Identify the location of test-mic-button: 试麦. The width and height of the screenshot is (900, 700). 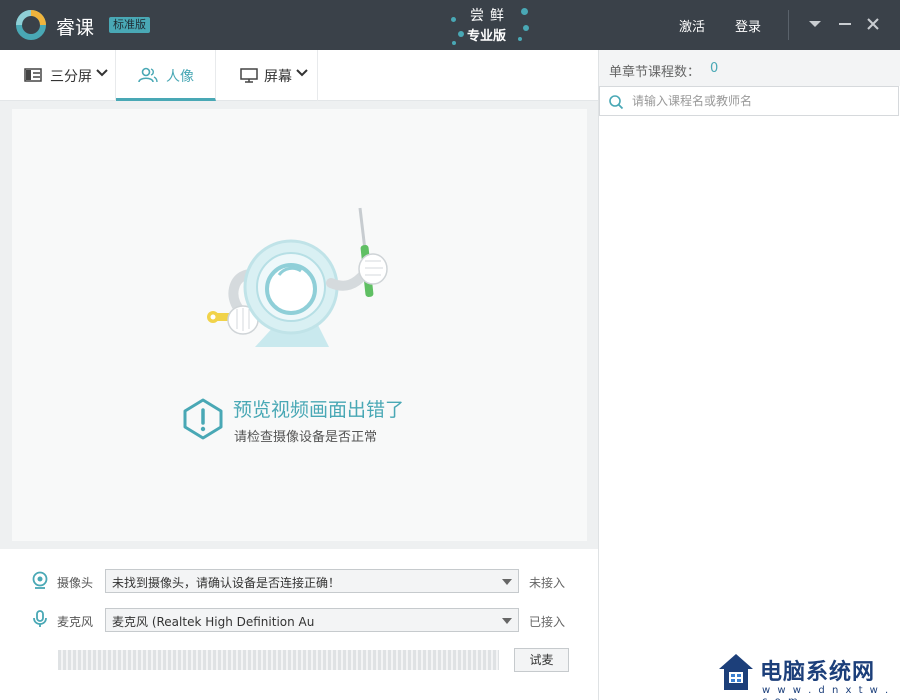
(541, 660).